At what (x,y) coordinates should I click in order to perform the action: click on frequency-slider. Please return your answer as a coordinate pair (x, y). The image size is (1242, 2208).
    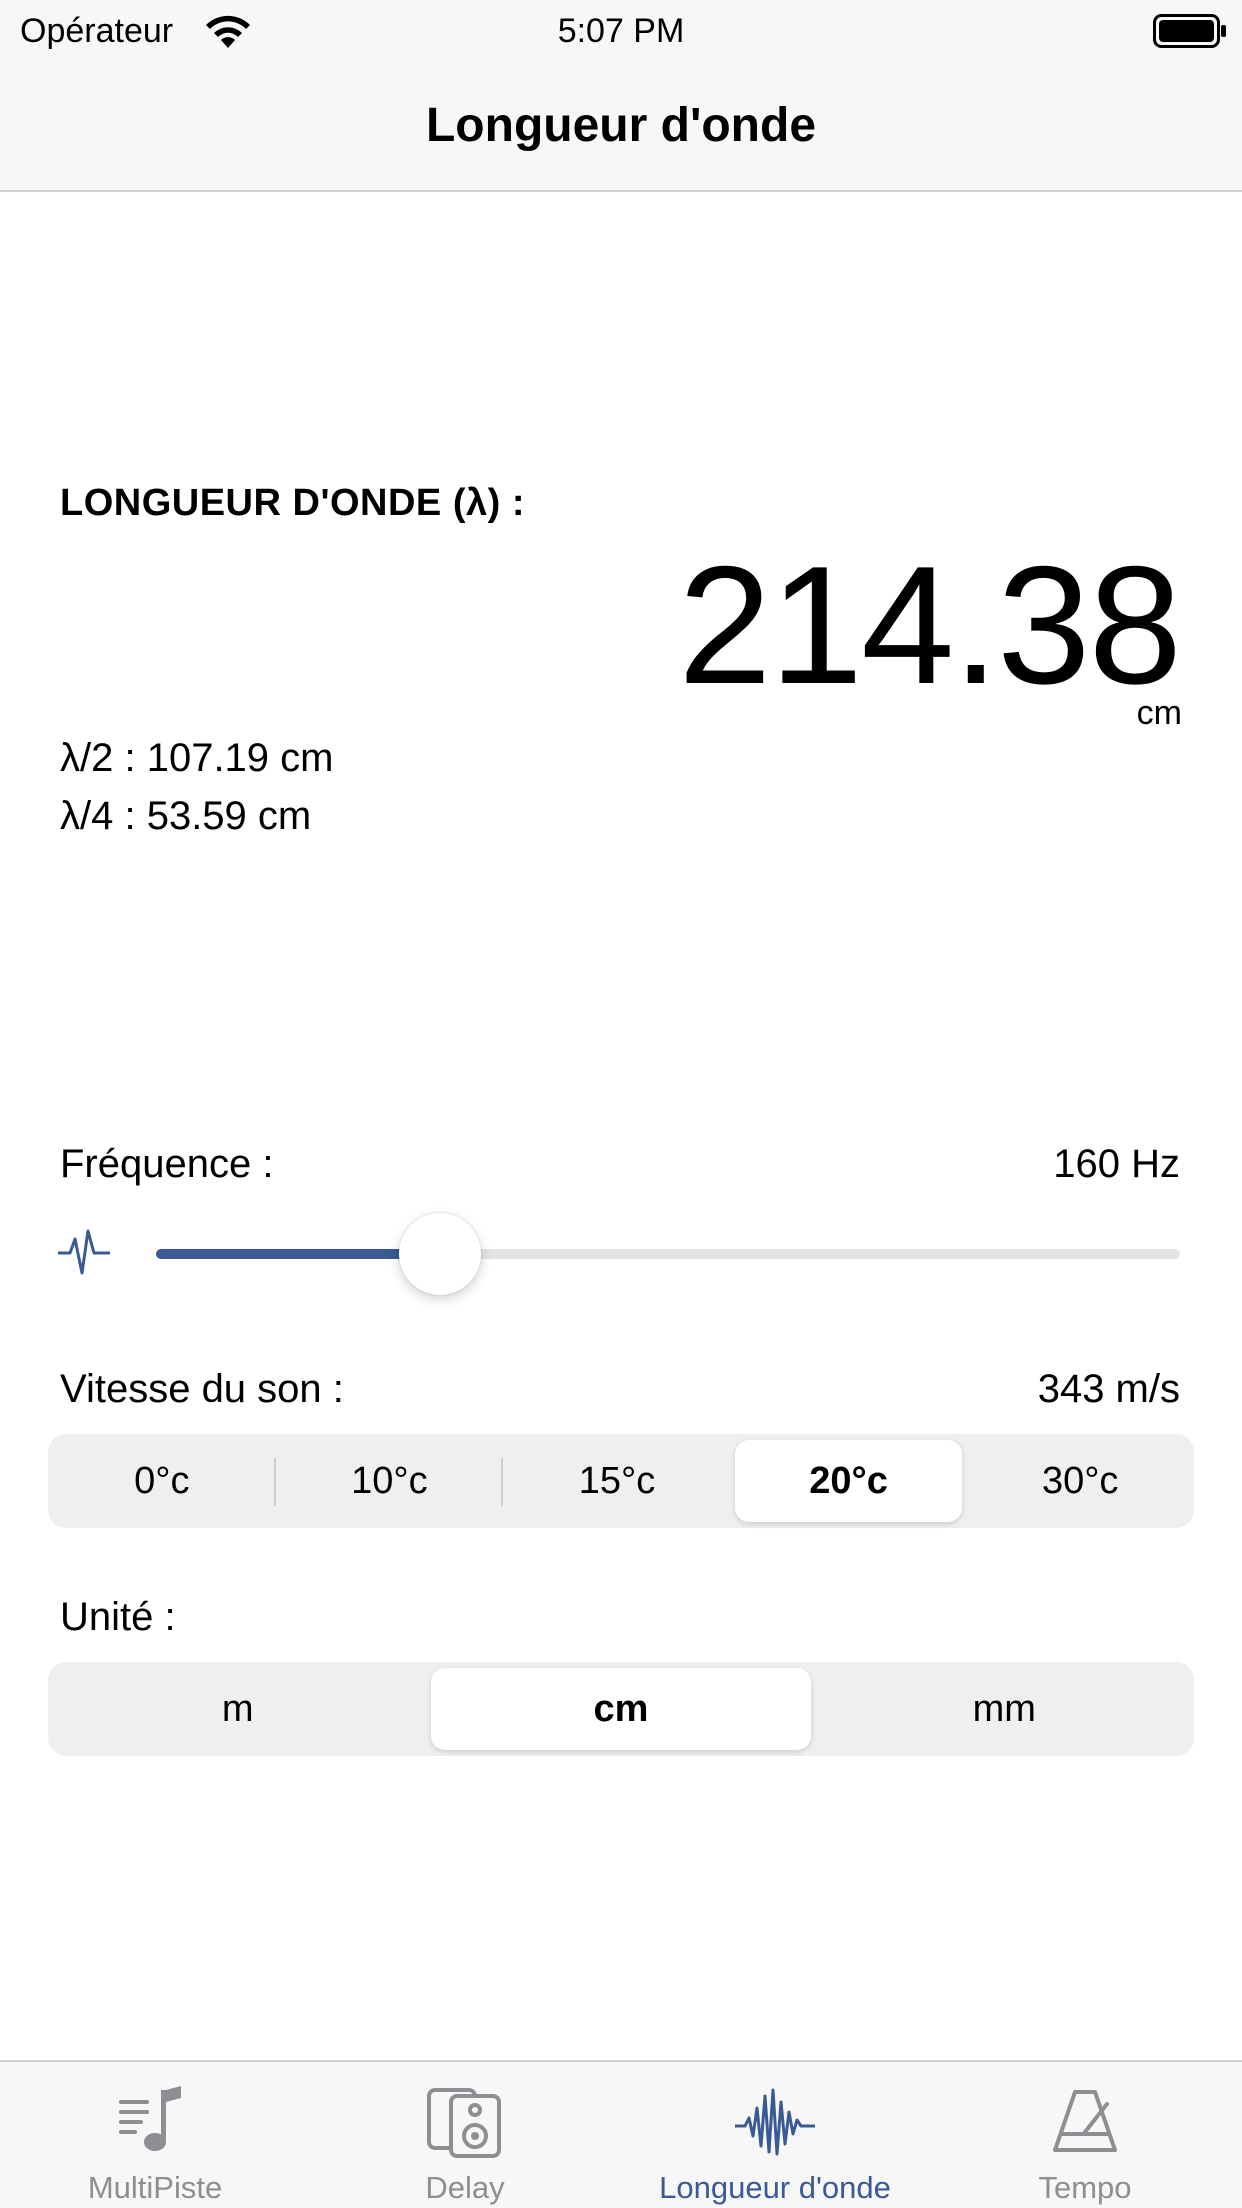
    Looking at the image, I should click on (668, 1254).